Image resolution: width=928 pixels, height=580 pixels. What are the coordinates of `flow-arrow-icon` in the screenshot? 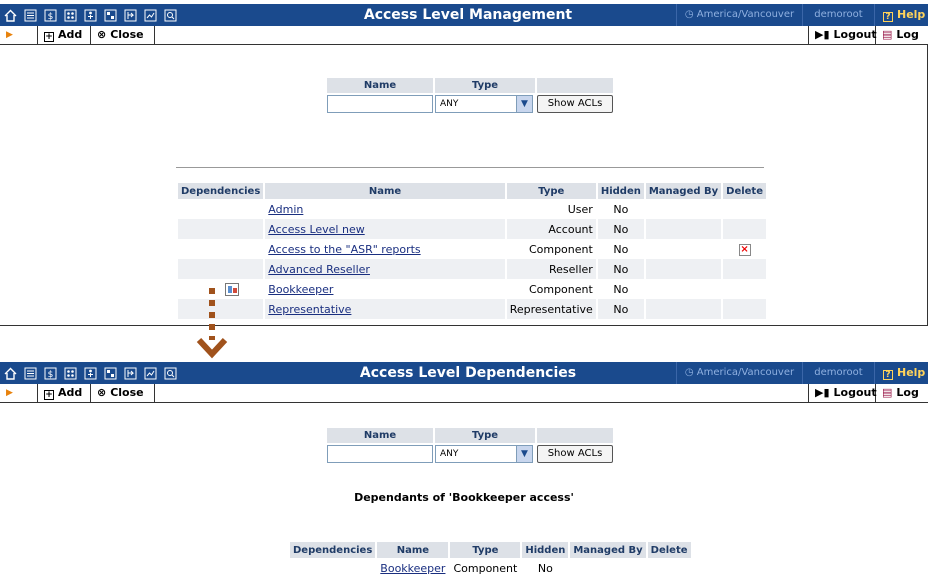 It's located at (212, 323).